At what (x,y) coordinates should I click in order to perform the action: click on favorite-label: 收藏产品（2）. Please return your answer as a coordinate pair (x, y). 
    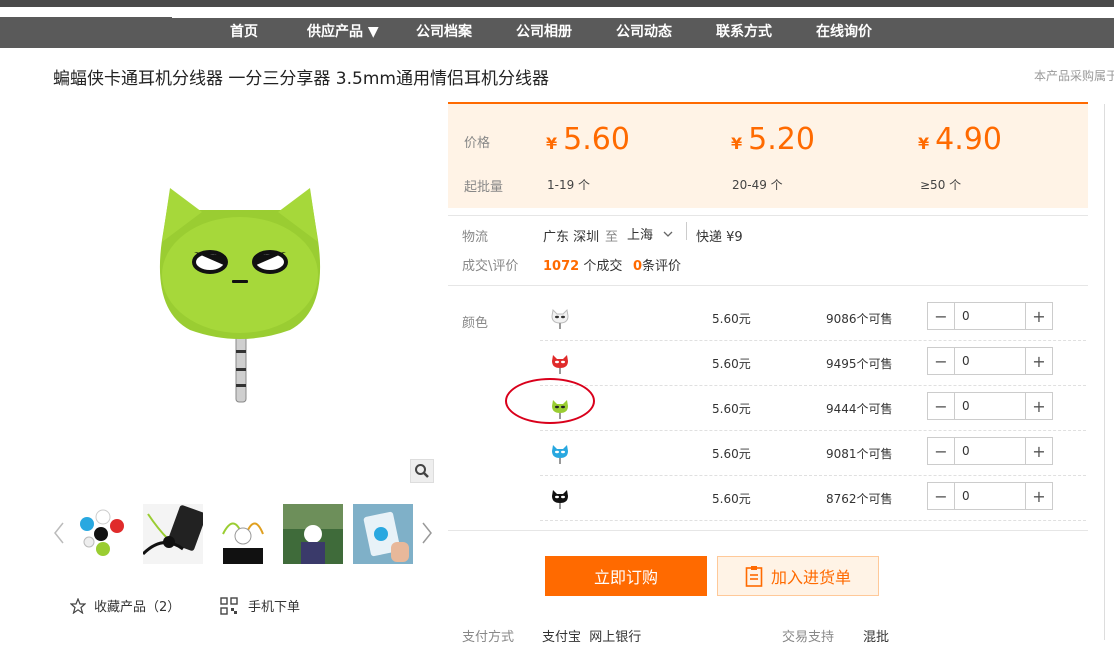
    Looking at the image, I should click on (137, 607).